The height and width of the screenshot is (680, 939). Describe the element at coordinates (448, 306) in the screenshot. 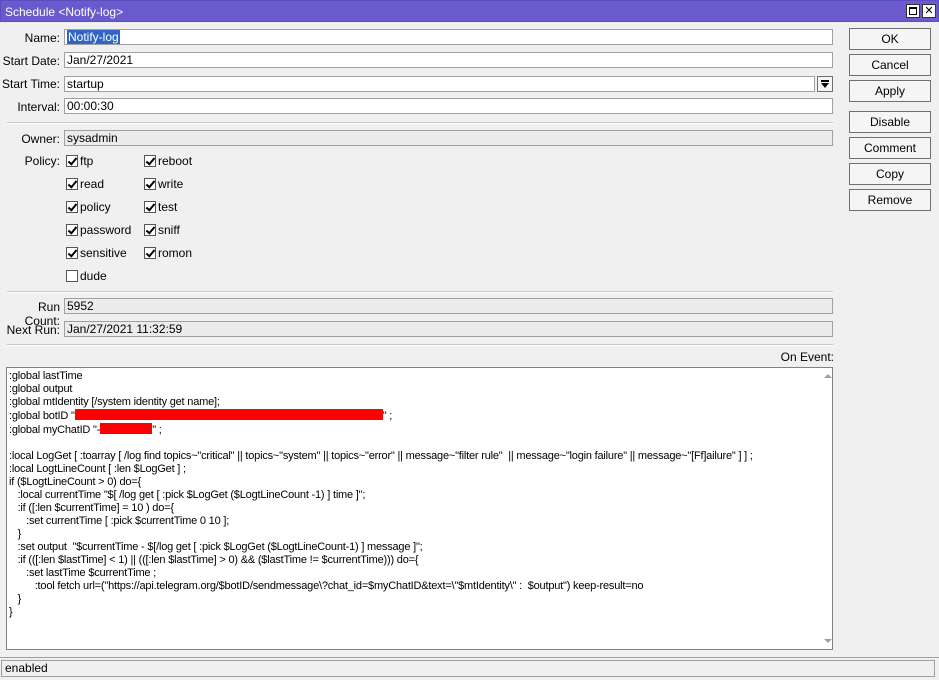

I see `run-count-field: 5952` at that location.